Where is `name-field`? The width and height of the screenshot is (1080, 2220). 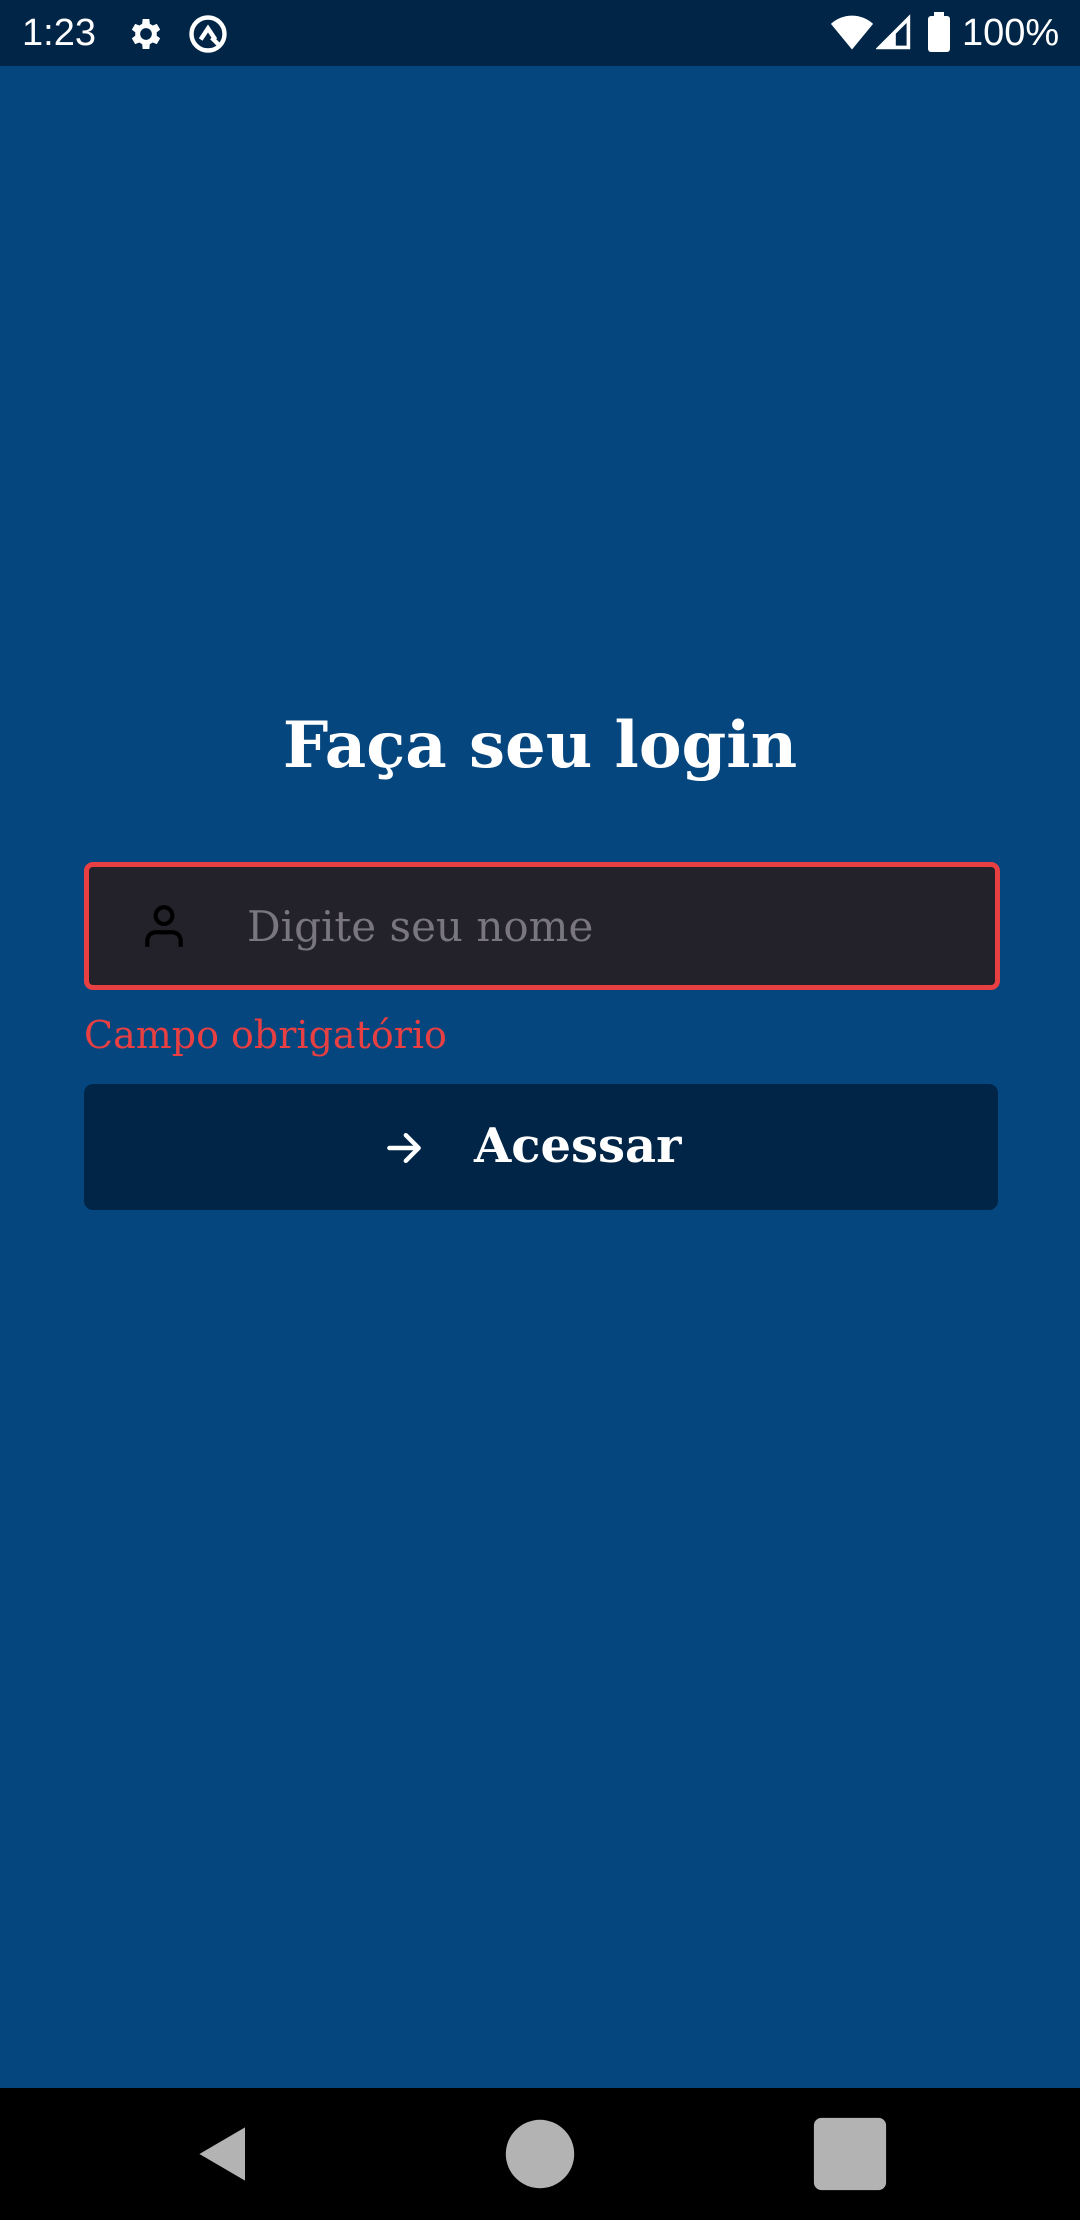 name-field is located at coordinates (542, 926).